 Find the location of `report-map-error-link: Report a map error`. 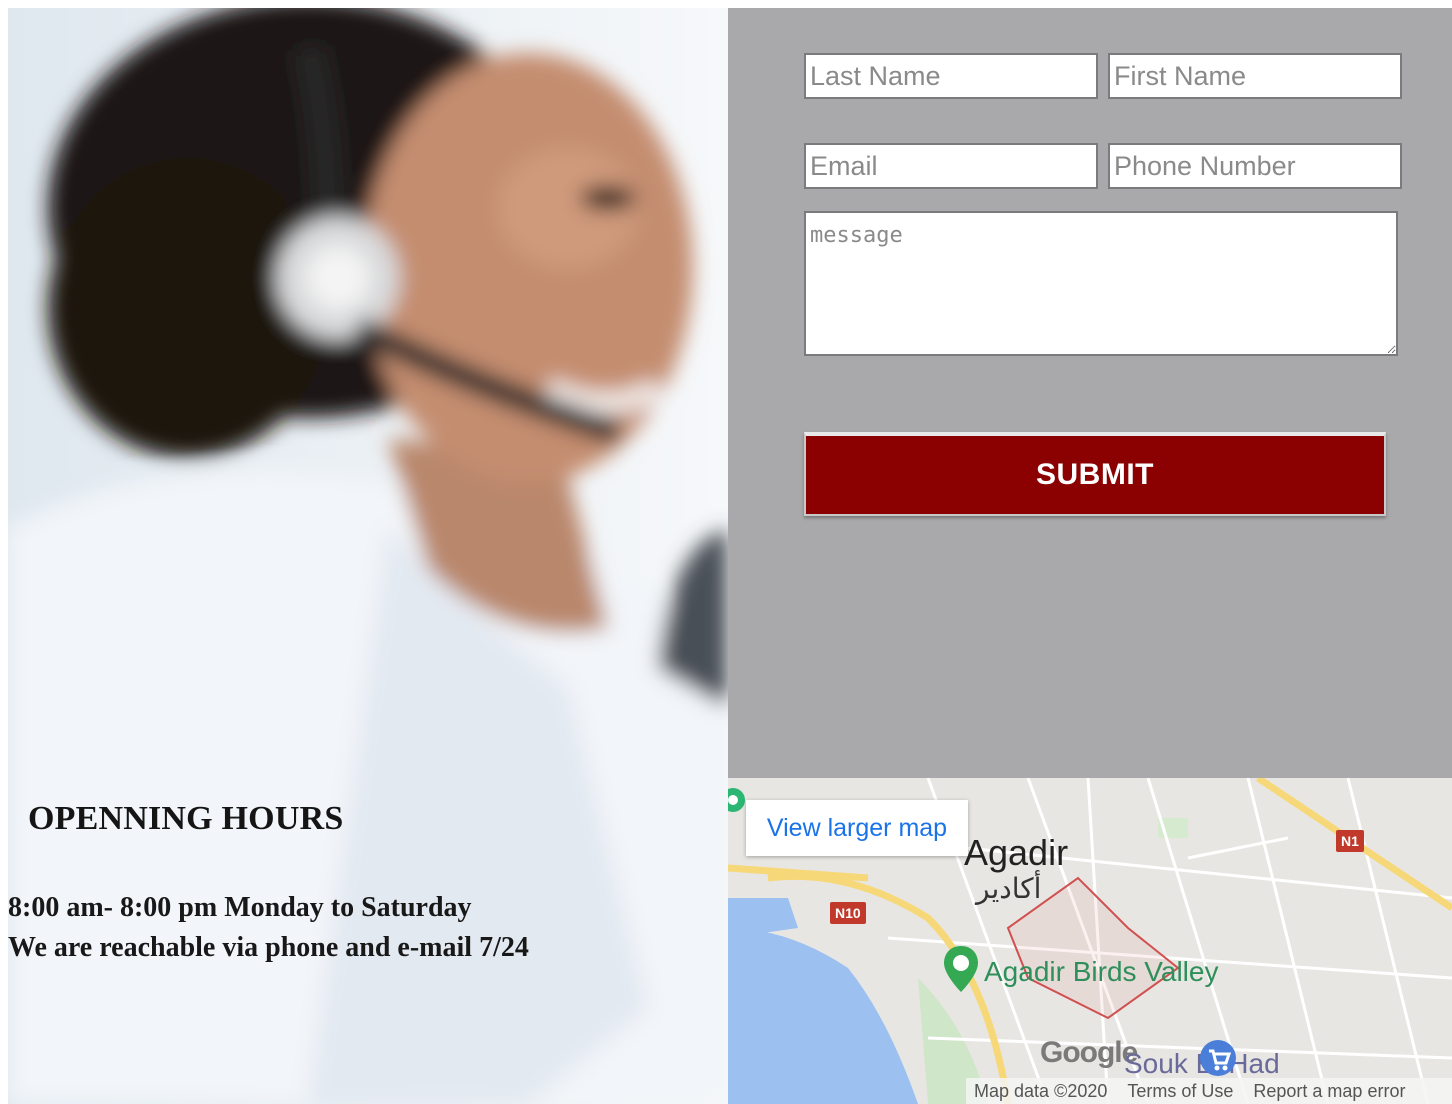

report-map-error-link: Report a map error is located at coordinates (1329, 1091).